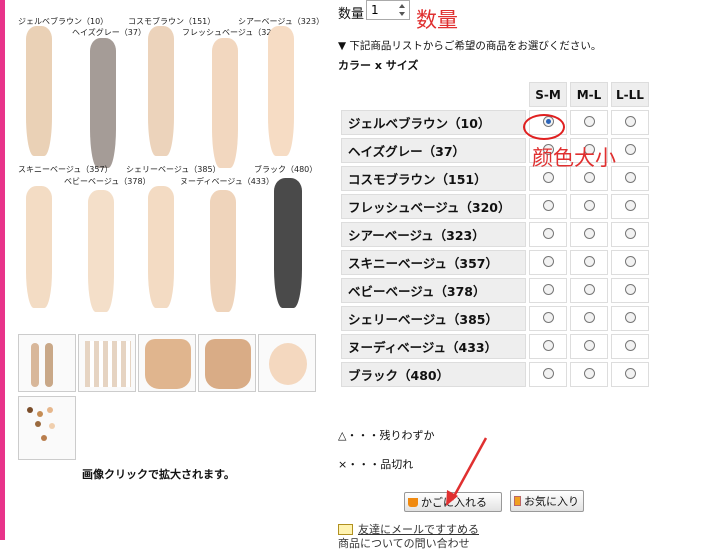 The image size is (702, 551). What do you see at coordinates (109, 32) in the screenshot?
I see `gallery-label-2: ヘイズグレー（37）` at bounding box center [109, 32].